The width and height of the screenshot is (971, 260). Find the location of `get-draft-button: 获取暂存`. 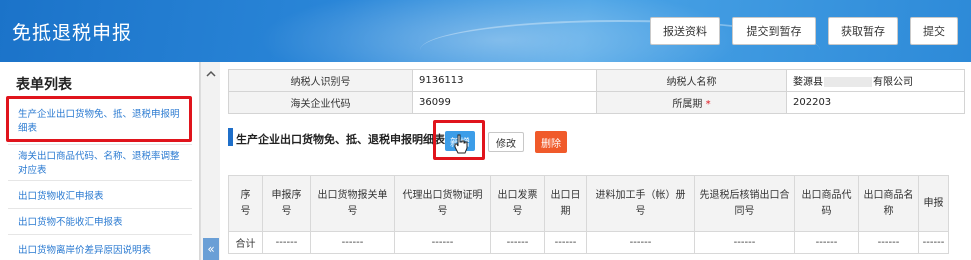

get-draft-button: 获取暂存 is located at coordinates (863, 31).